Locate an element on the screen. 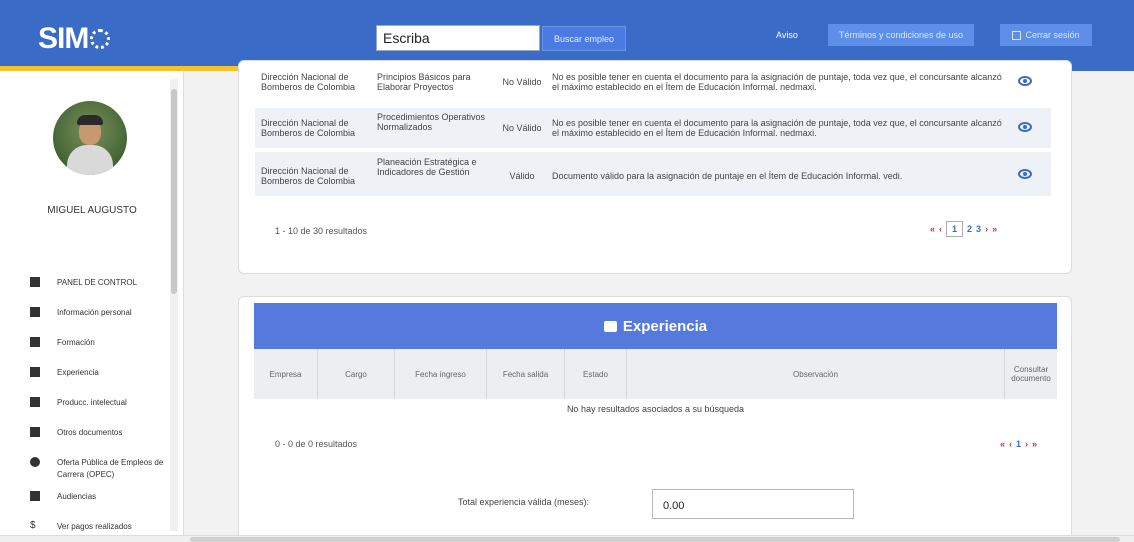  horizontal-scrollbar is located at coordinates (567, 538).